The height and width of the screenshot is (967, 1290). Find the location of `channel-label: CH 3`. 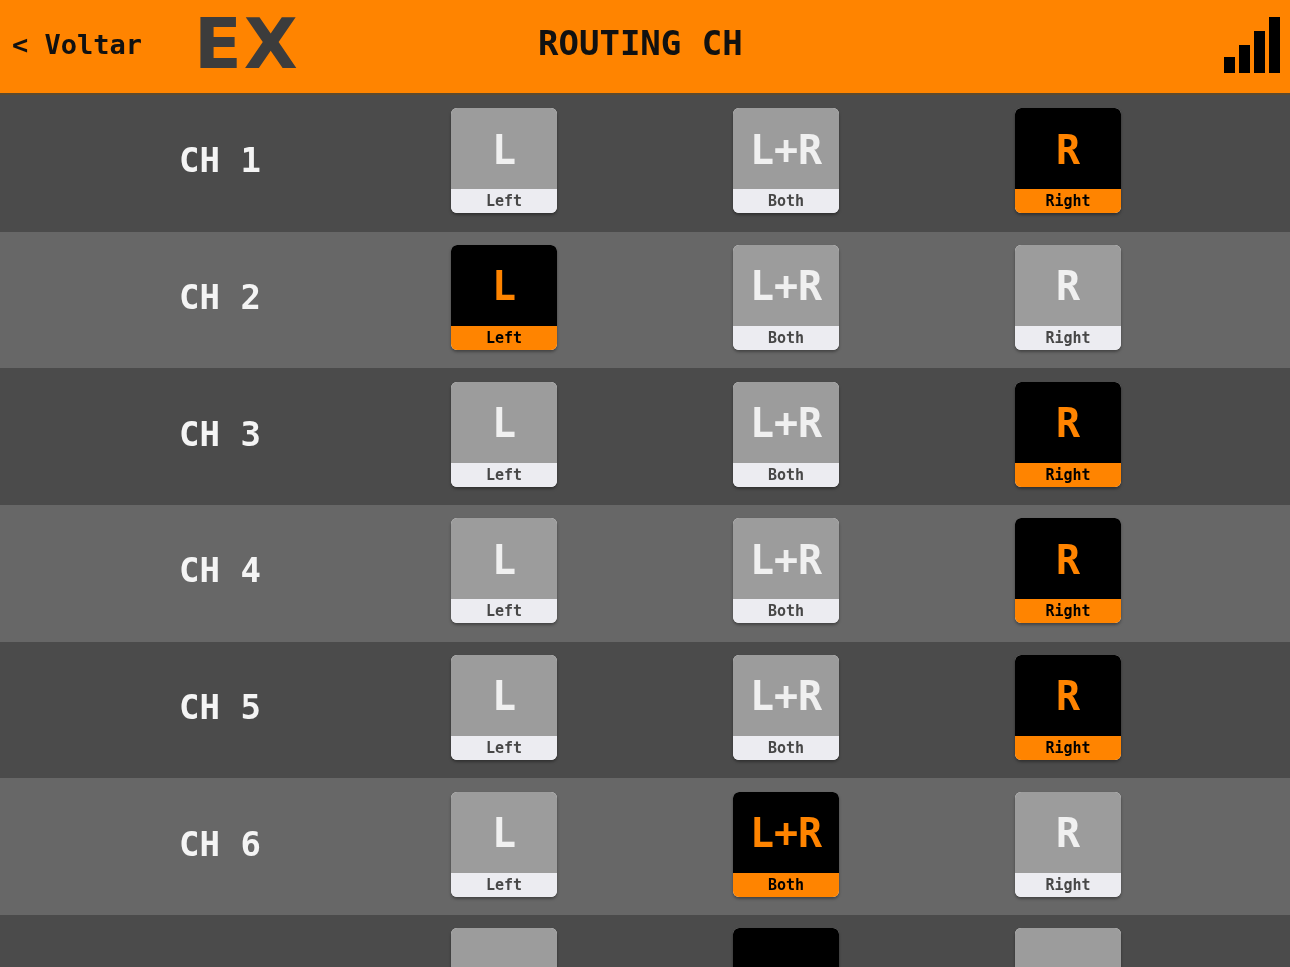

channel-label: CH 3 is located at coordinates (220, 433).